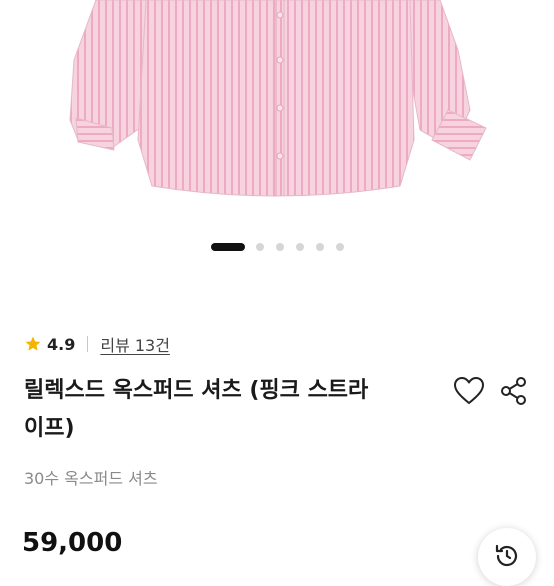 This screenshot has height=586, width=554. I want to click on wishlist-button, so click(469, 391).